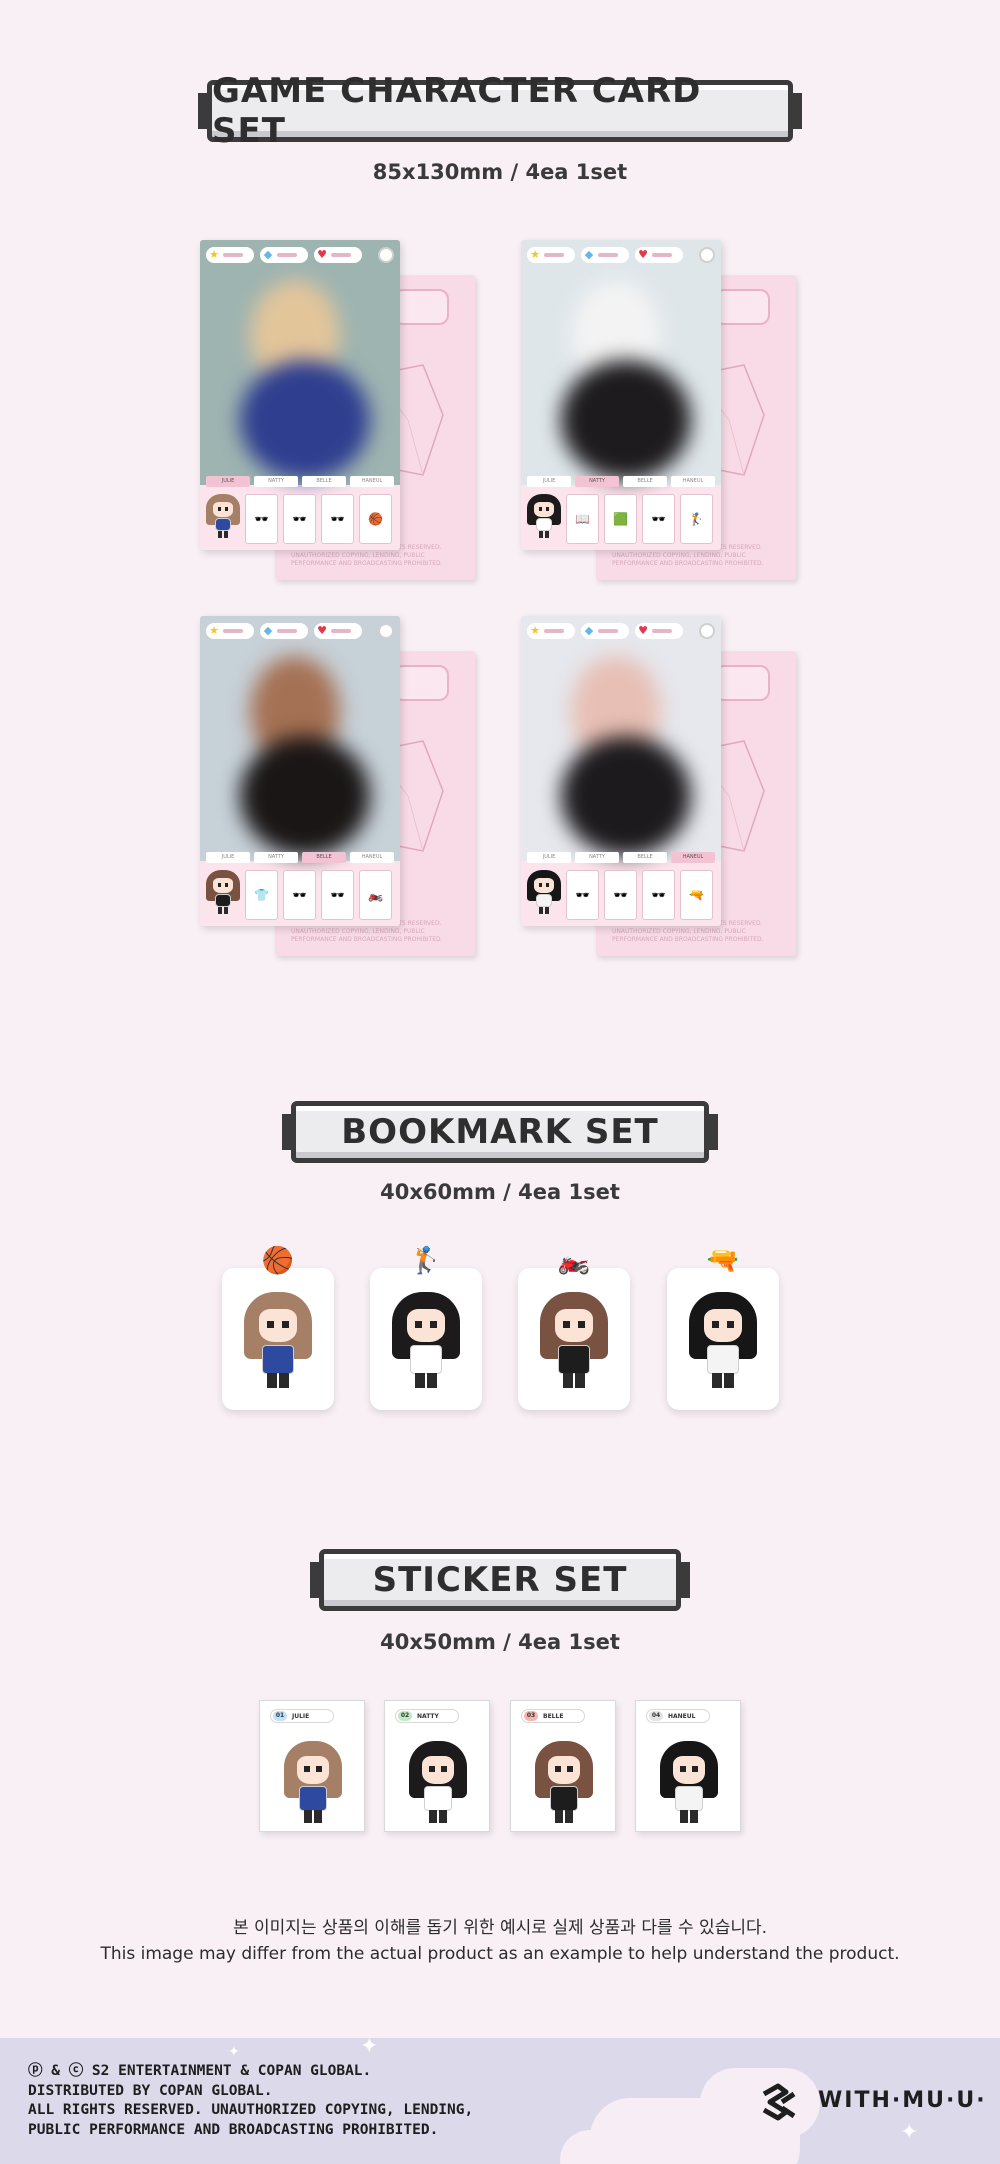 Image resolution: width=1000 pixels, height=2164 pixels. I want to click on item-slot: 🏌️, so click(696, 519).